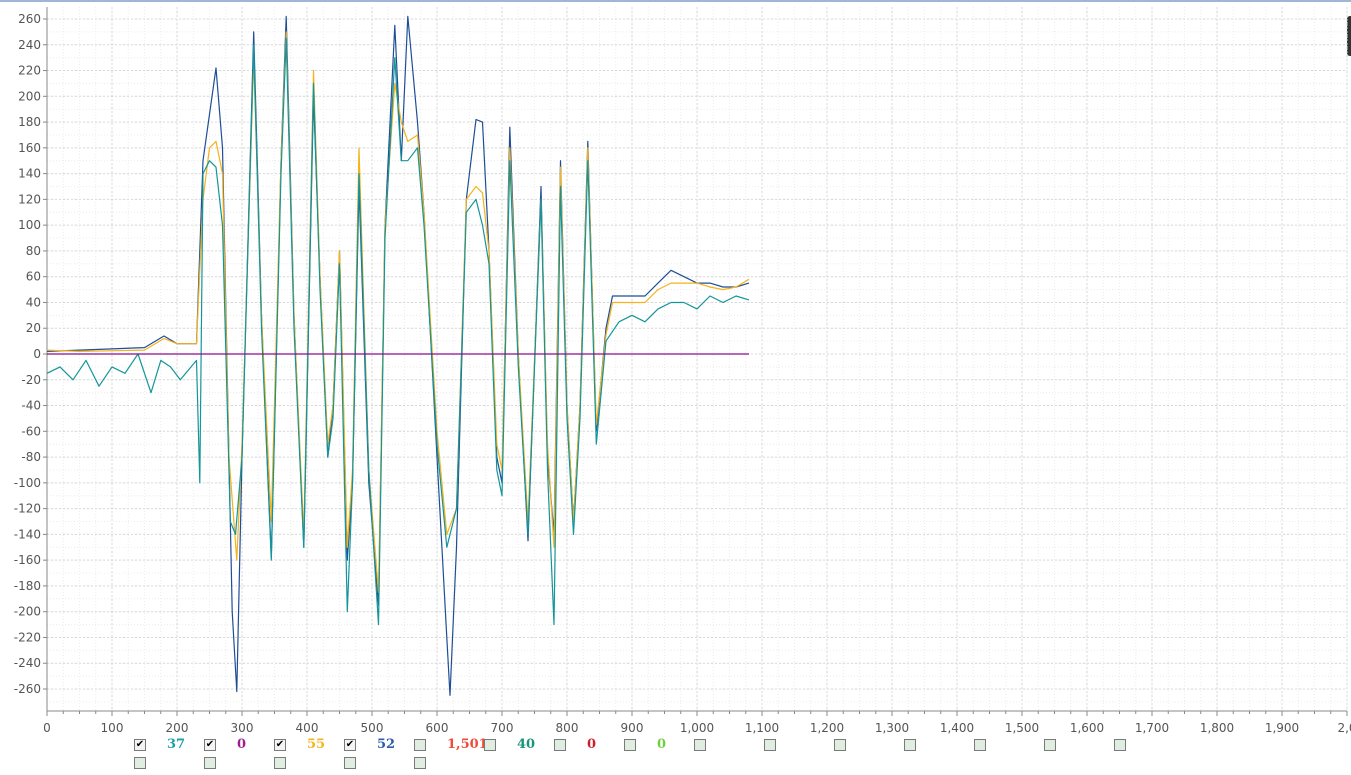  I want to click on legend-series-value: 52, so click(386, 744).